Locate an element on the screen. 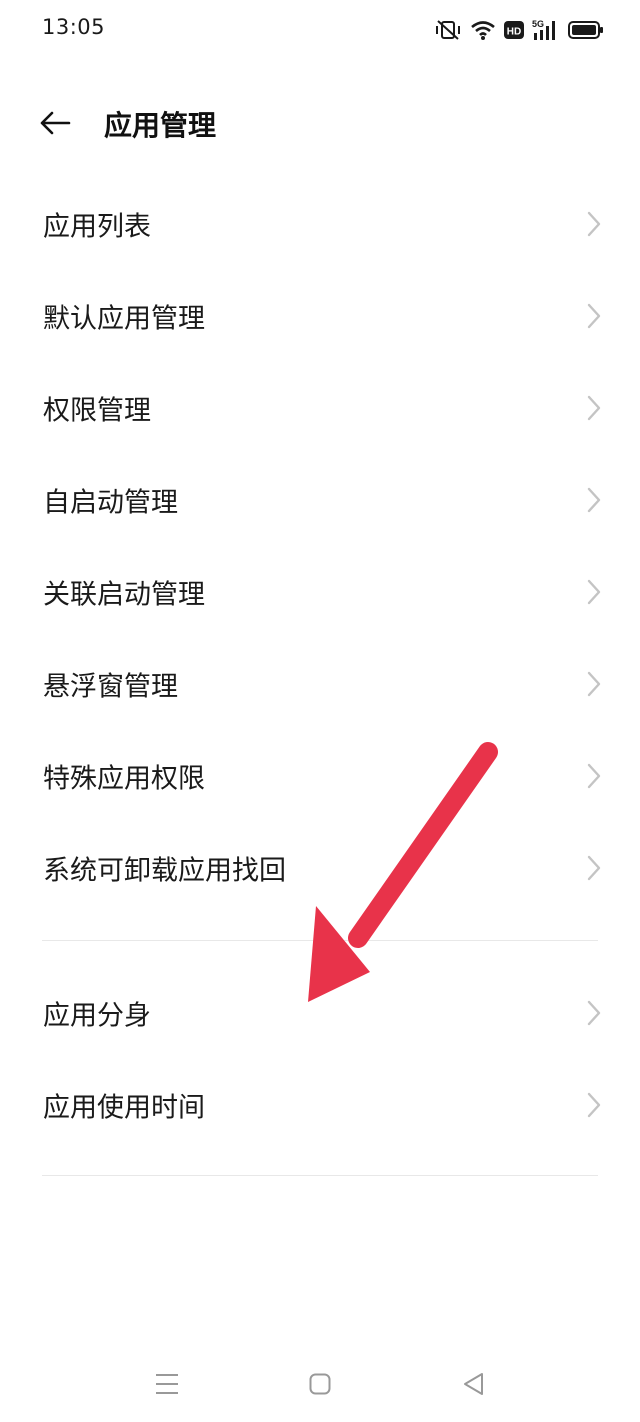 This screenshot has width=640, height=1422. back-triangle-icon is located at coordinates (473, 1384).